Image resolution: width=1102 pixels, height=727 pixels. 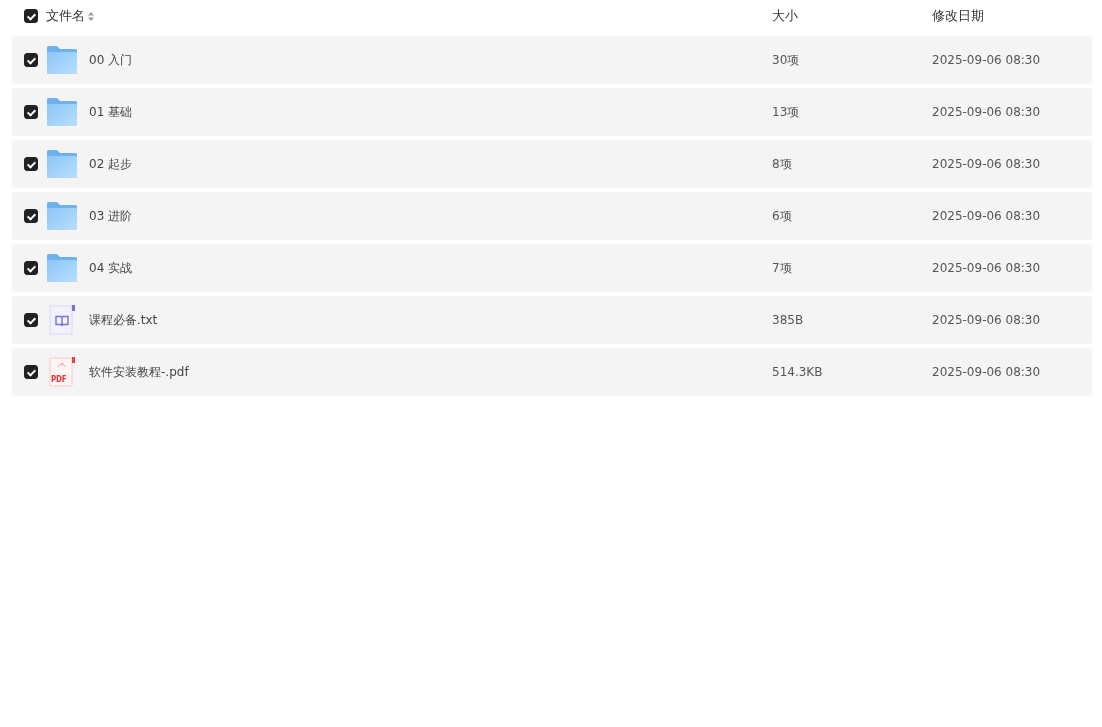 I want to click on file-row: 00 入门 30项 2025-09-06 08:30, so click(x=552, y=60).